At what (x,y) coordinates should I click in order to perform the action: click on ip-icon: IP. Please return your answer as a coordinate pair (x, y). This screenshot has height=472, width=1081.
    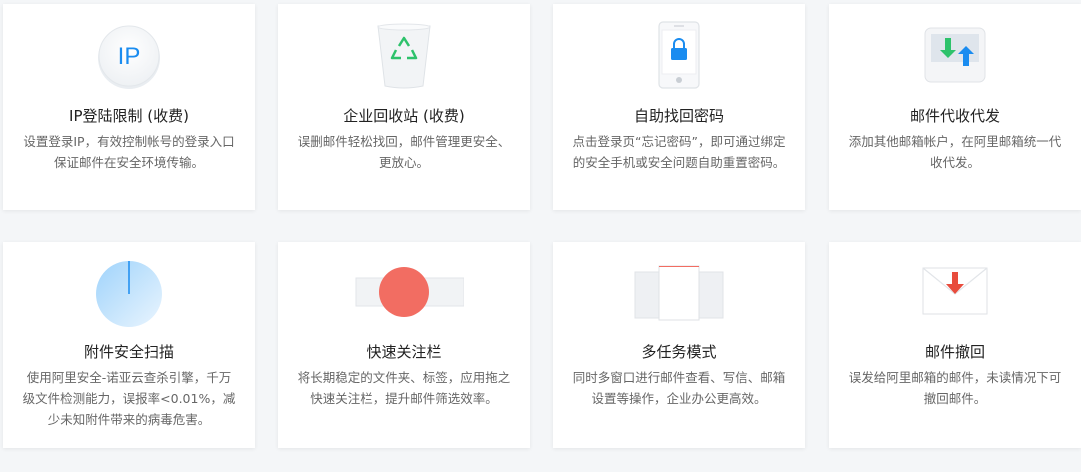
    Looking at the image, I should click on (129, 56).